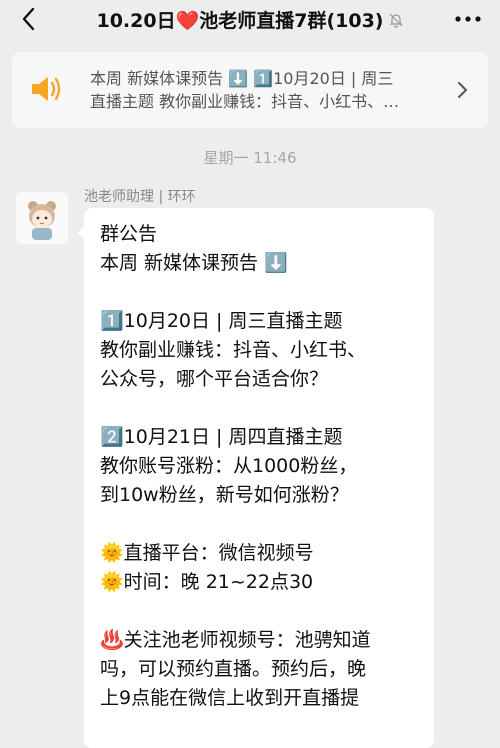 The width and height of the screenshot is (500, 748). I want to click on avatar, so click(42, 218).